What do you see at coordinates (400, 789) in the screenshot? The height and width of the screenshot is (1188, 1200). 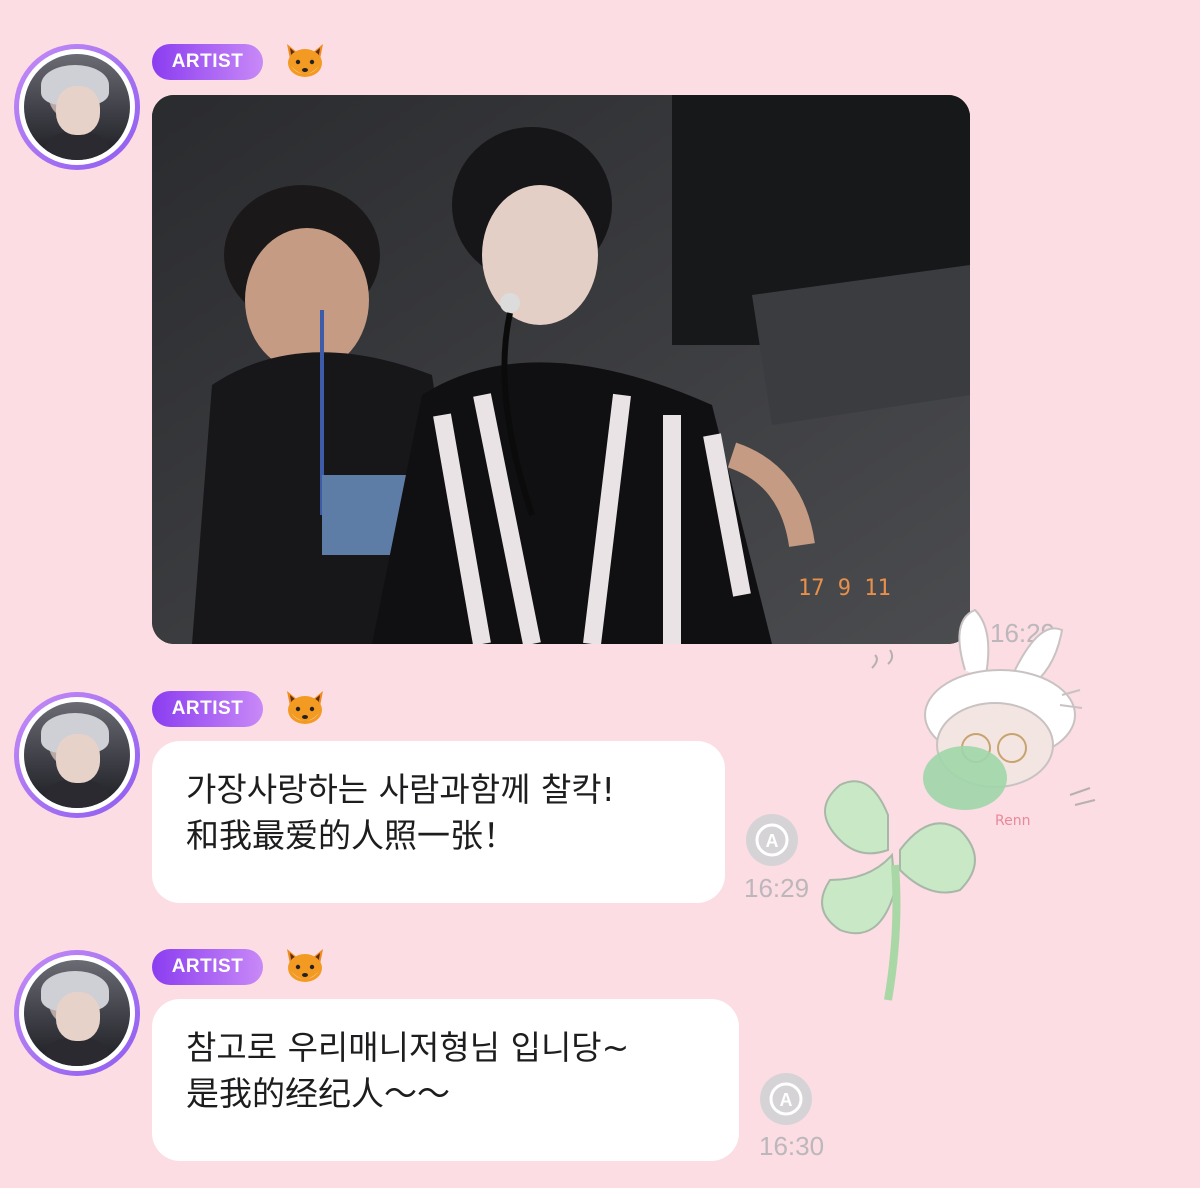 I see `message-line-korean: 가장사랑하는 사람과함께 찰칵!` at bounding box center [400, 789].